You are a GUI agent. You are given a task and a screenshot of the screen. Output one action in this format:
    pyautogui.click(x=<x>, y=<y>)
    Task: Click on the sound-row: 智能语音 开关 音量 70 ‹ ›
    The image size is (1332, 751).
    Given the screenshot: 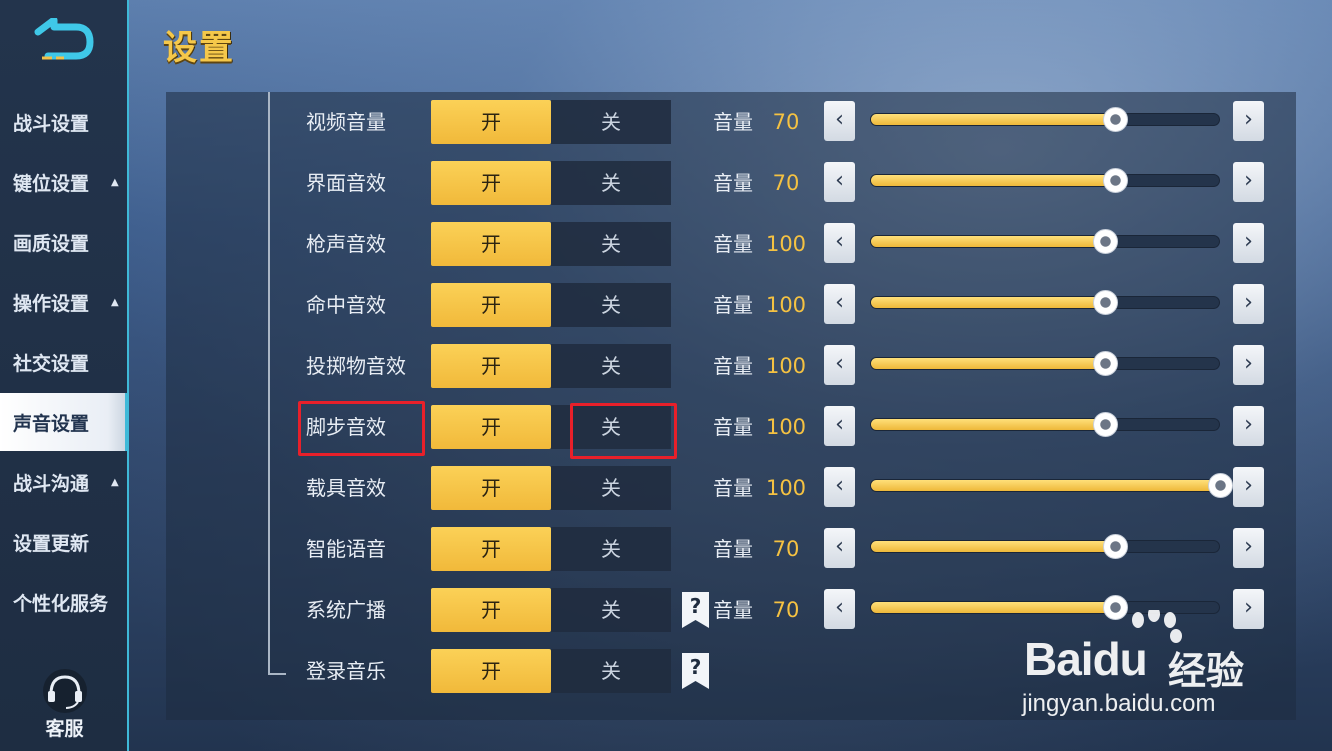 What is the action you would take?
    pyautogui.click(x=666, y=557)
    